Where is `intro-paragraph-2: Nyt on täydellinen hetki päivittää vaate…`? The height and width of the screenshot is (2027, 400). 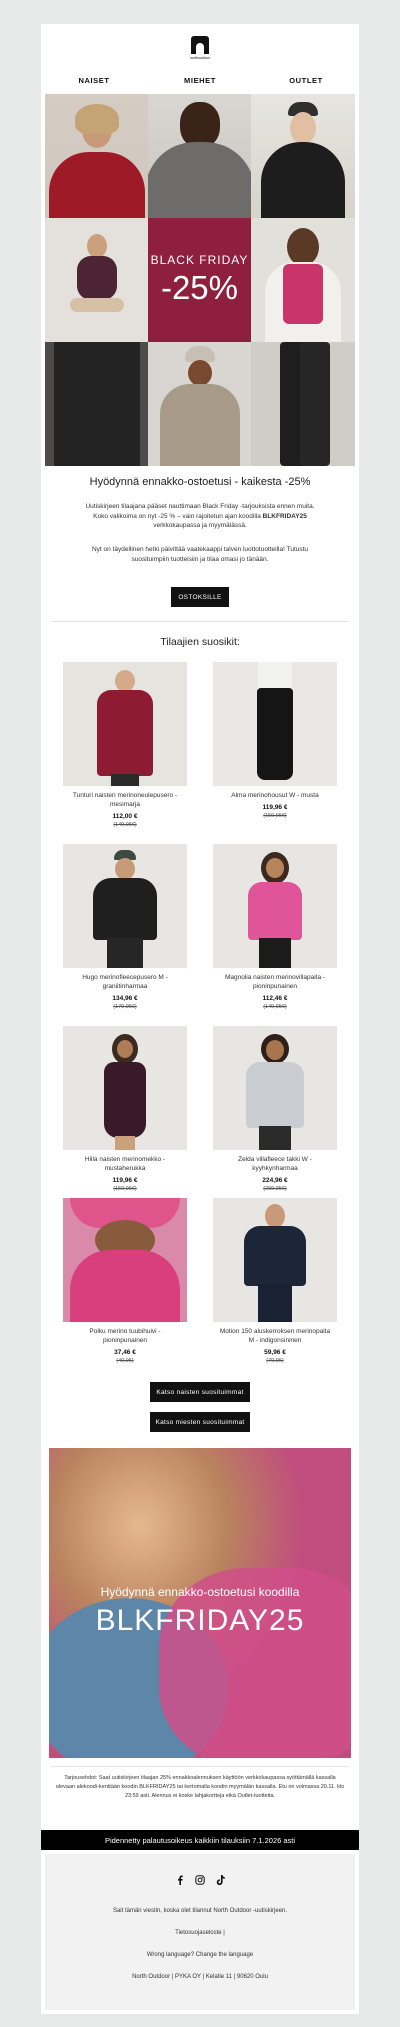 intro-paragraph-2: Nyt on täydellinen hetki päivittää vaate… is located at coordinates (200, 554).